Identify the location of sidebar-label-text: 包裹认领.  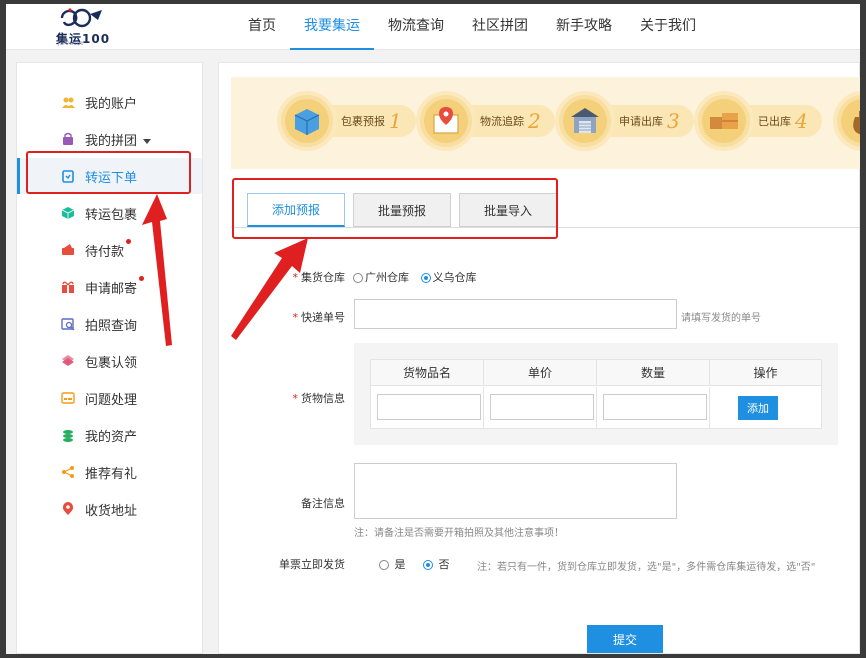
(111, 363).